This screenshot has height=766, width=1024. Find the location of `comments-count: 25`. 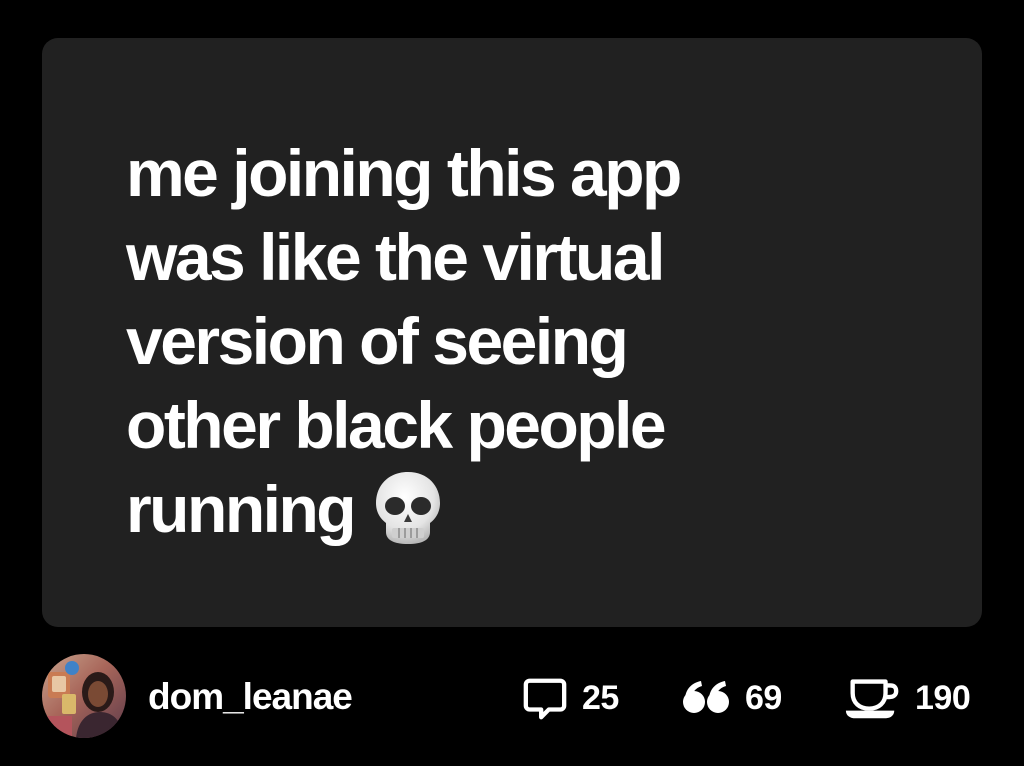

comments-count: 25 is located at coordinates (600, 697).